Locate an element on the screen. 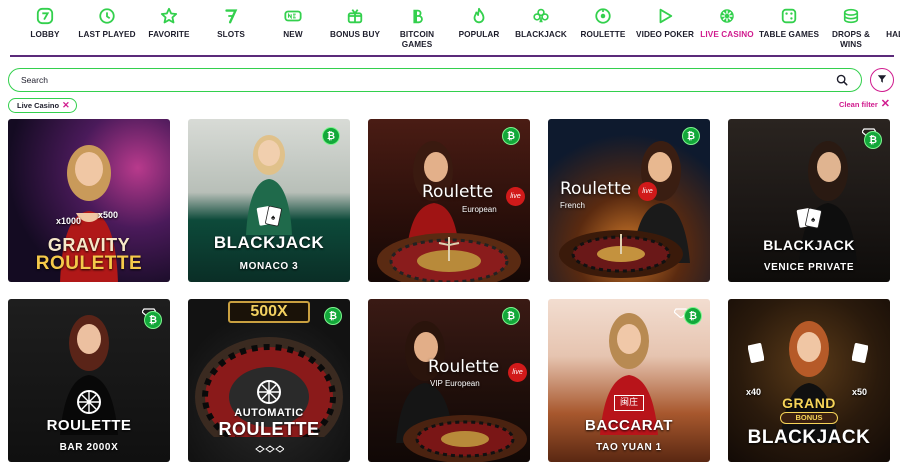 This screenshot has height=470, width=900. game-title: AUTOMATIC is located at coordinates (269, 413).